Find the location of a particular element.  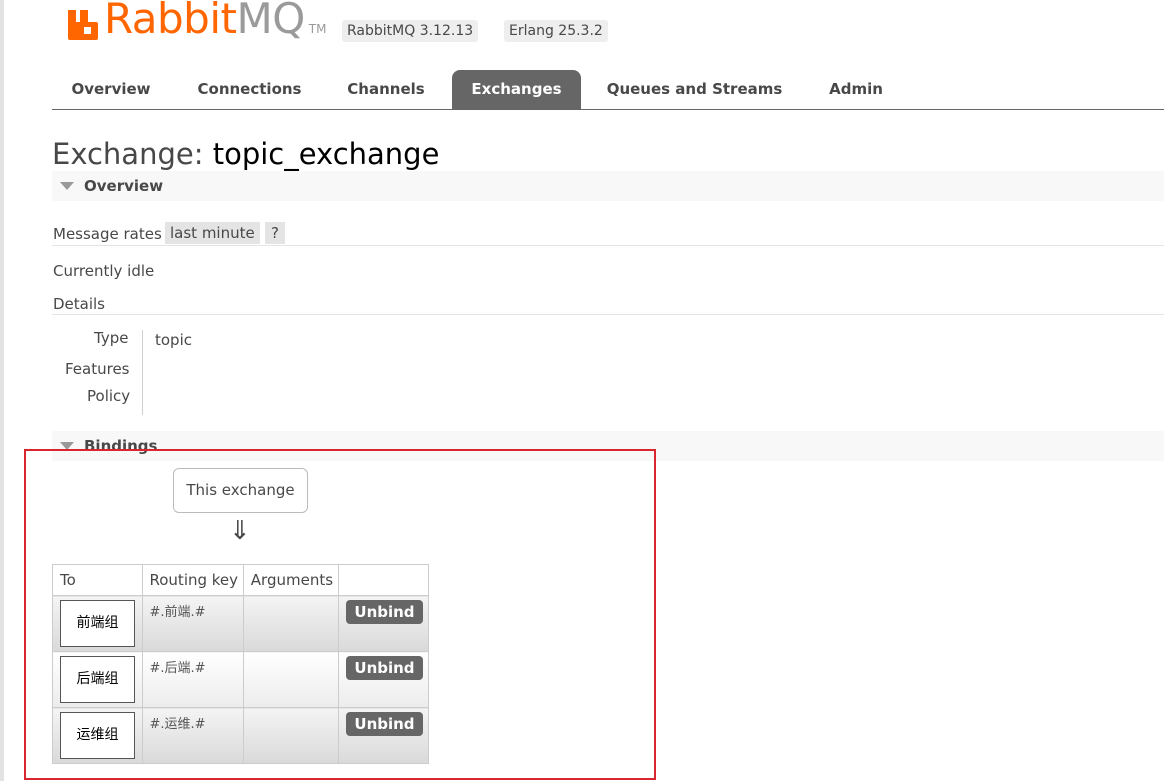

queue-link: 后端组 is located at coordinates (97, 679).